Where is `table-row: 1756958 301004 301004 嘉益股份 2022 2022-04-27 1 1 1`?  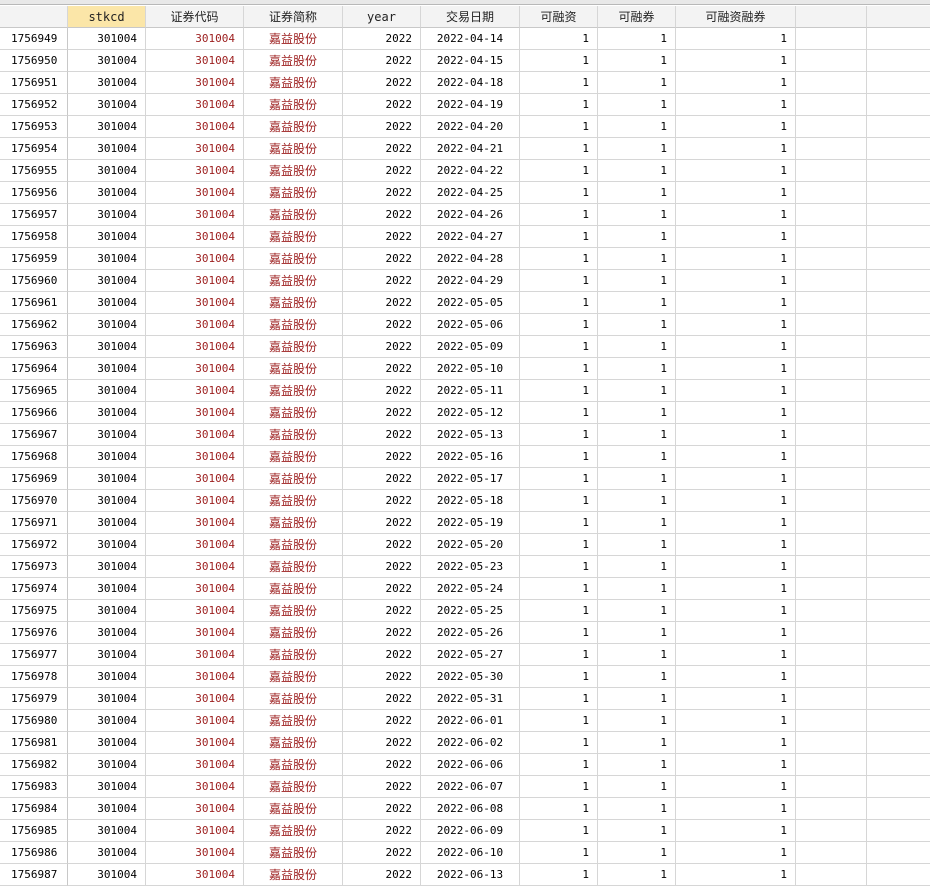 table-row: 1756958 301004 301004 嘉益股份 2022 2022-04-27 1 1 1 is located at coordinates (465, 237).